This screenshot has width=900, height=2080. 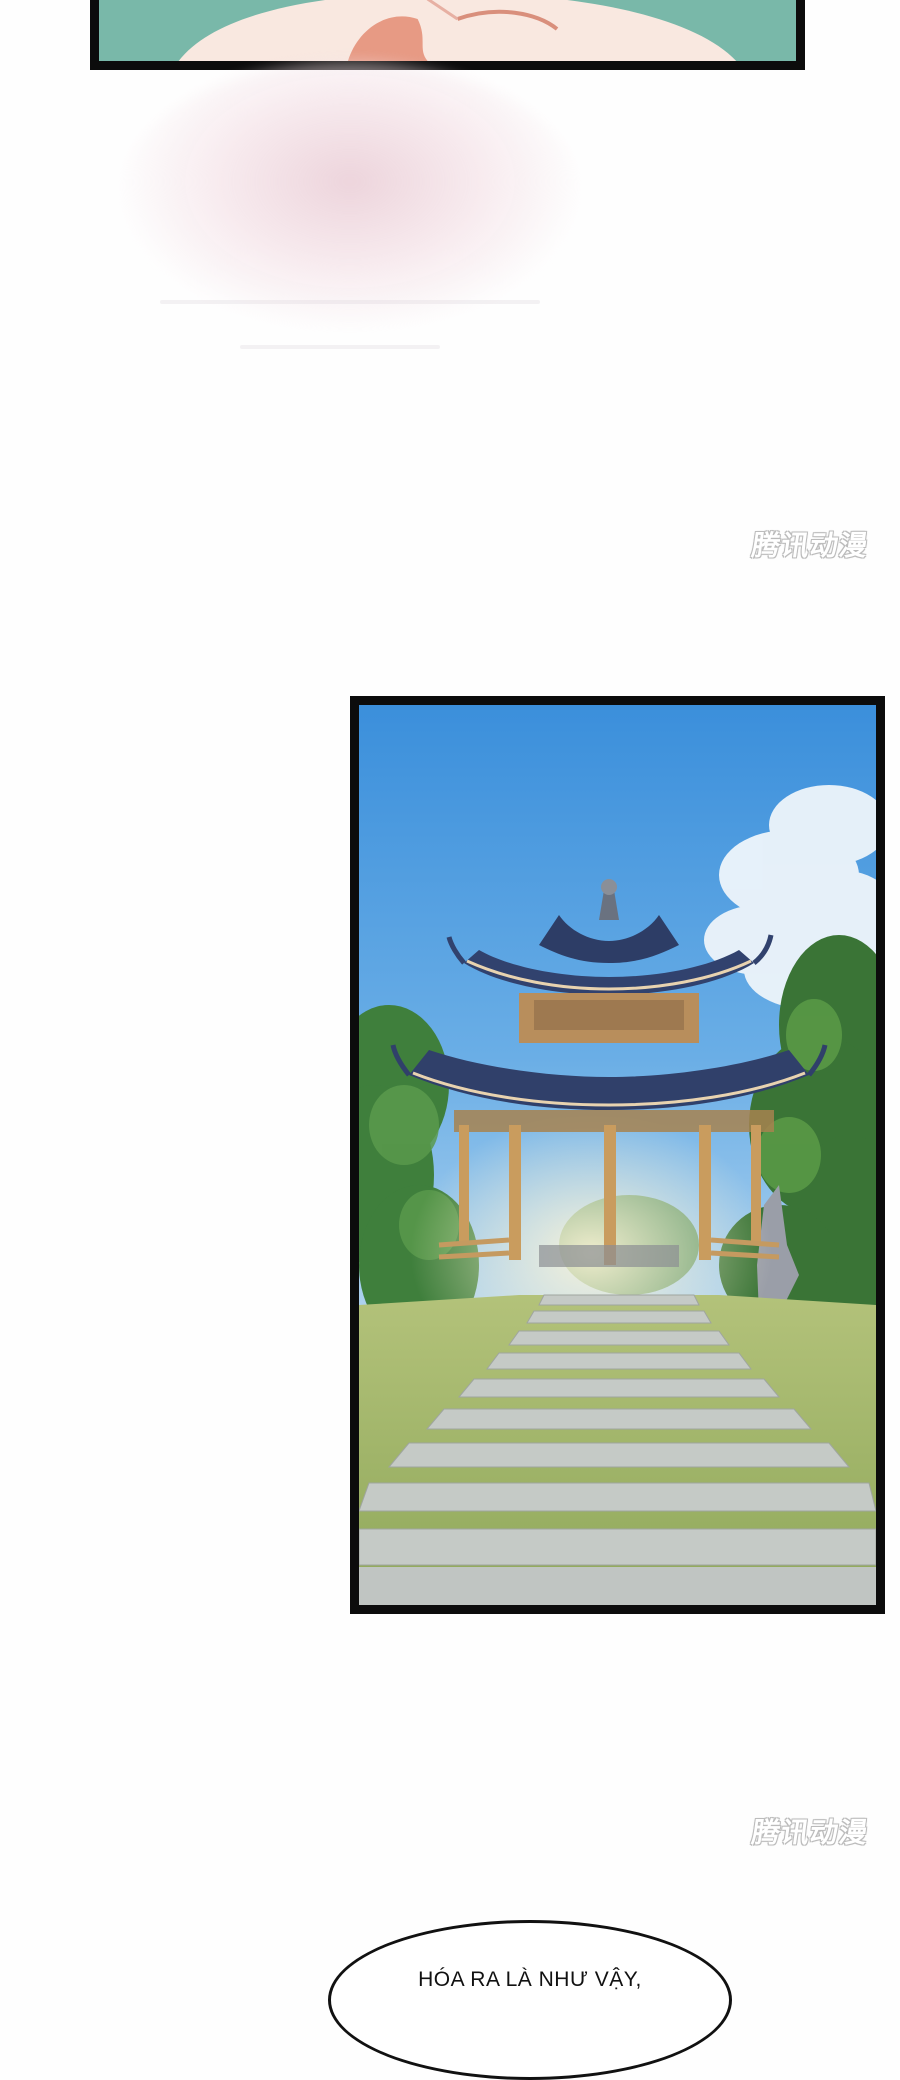 What do you see at coordinates (530, 1979) in the screenshot?
I see `speech-bubble-text: HÓA RA LÀ NHƯ VẬY,` at bounding box center [530, 1979].